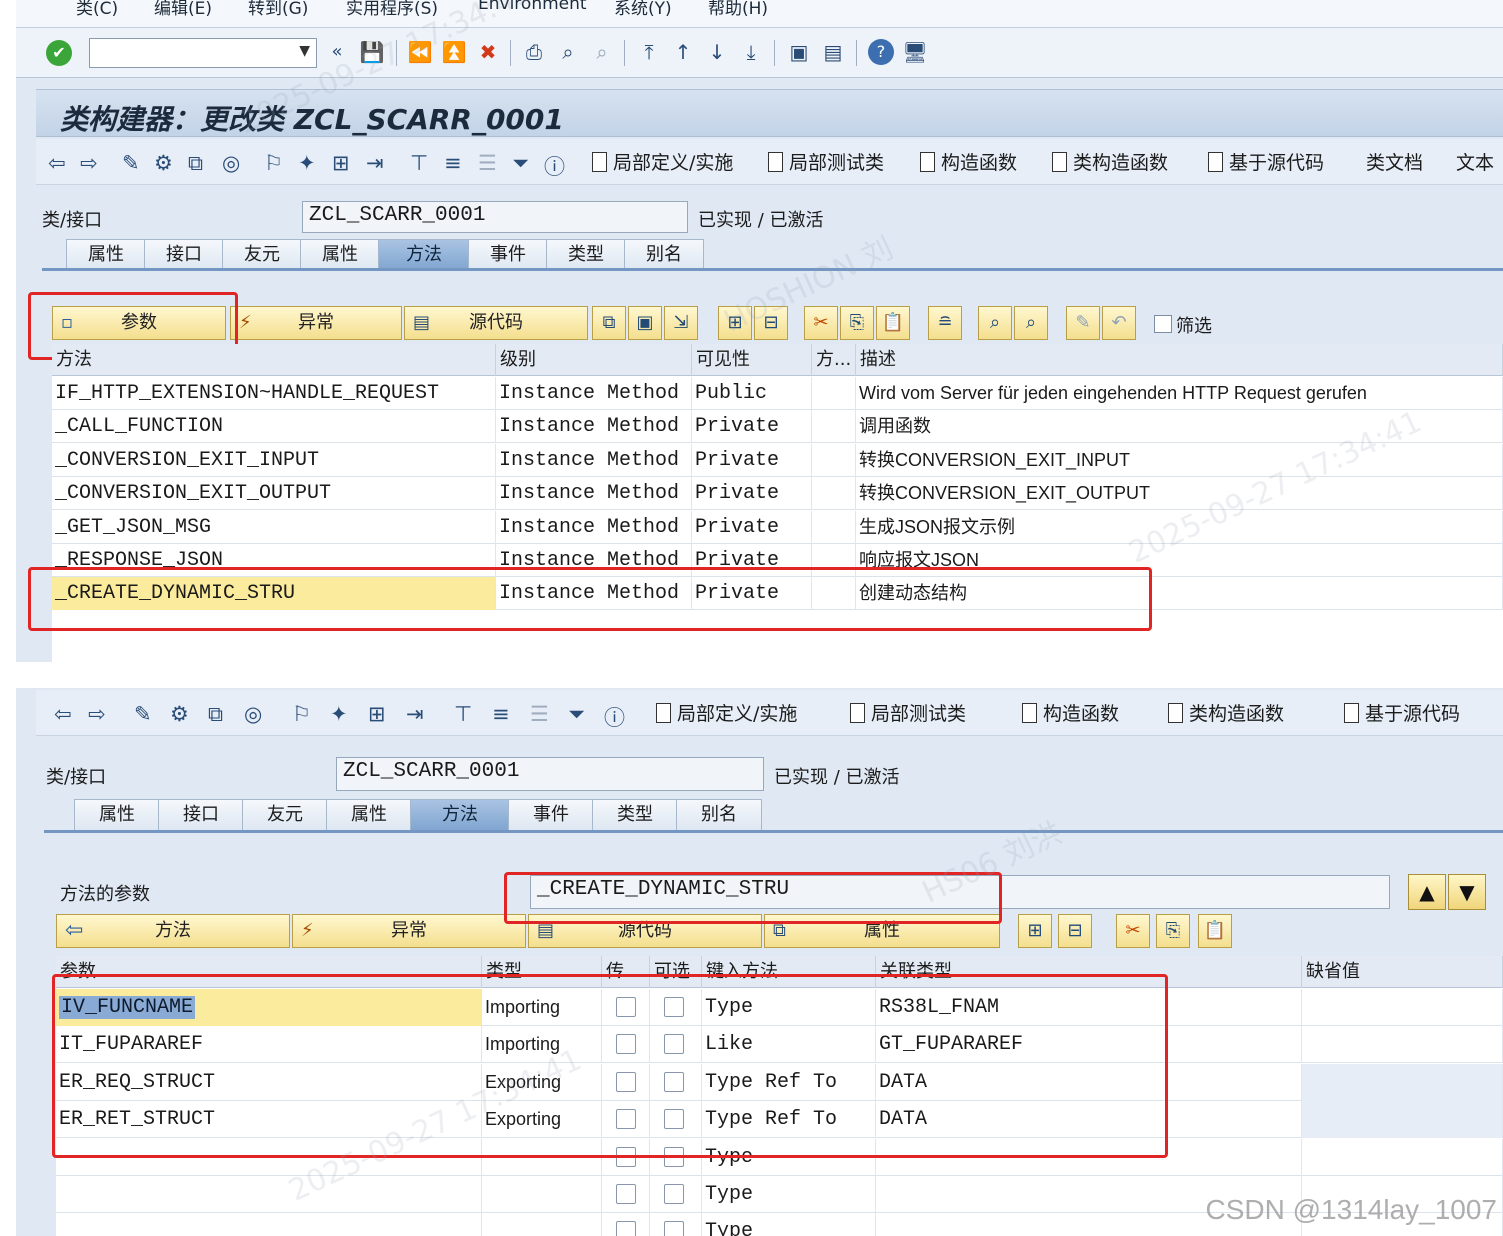 This screenshot has width=1503, height=1236. I want to click on column-description: 描述, so click(1179, 360).